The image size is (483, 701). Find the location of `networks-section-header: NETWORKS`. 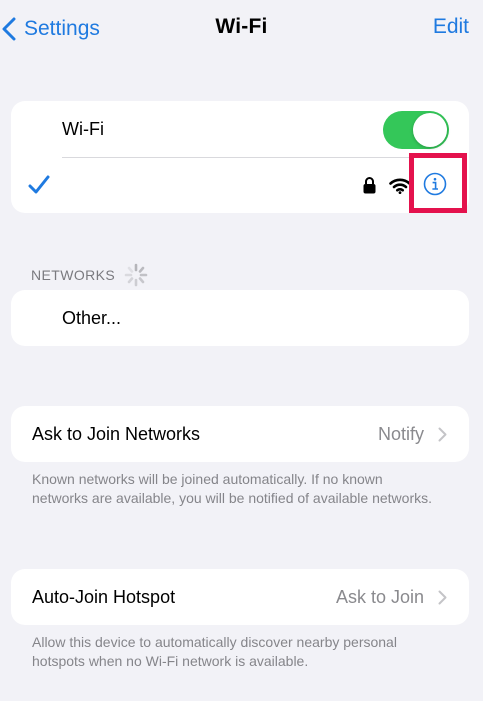

networks-section-header: NETWORKS is located at coordinates (90, 275).